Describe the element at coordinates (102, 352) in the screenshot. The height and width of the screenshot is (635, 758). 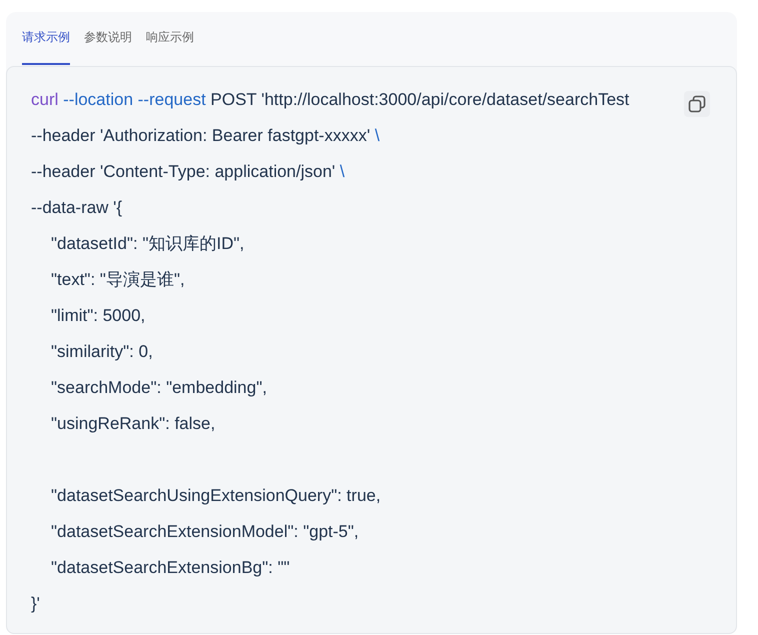
I see `code-line: "similarity": 0,` at that location.